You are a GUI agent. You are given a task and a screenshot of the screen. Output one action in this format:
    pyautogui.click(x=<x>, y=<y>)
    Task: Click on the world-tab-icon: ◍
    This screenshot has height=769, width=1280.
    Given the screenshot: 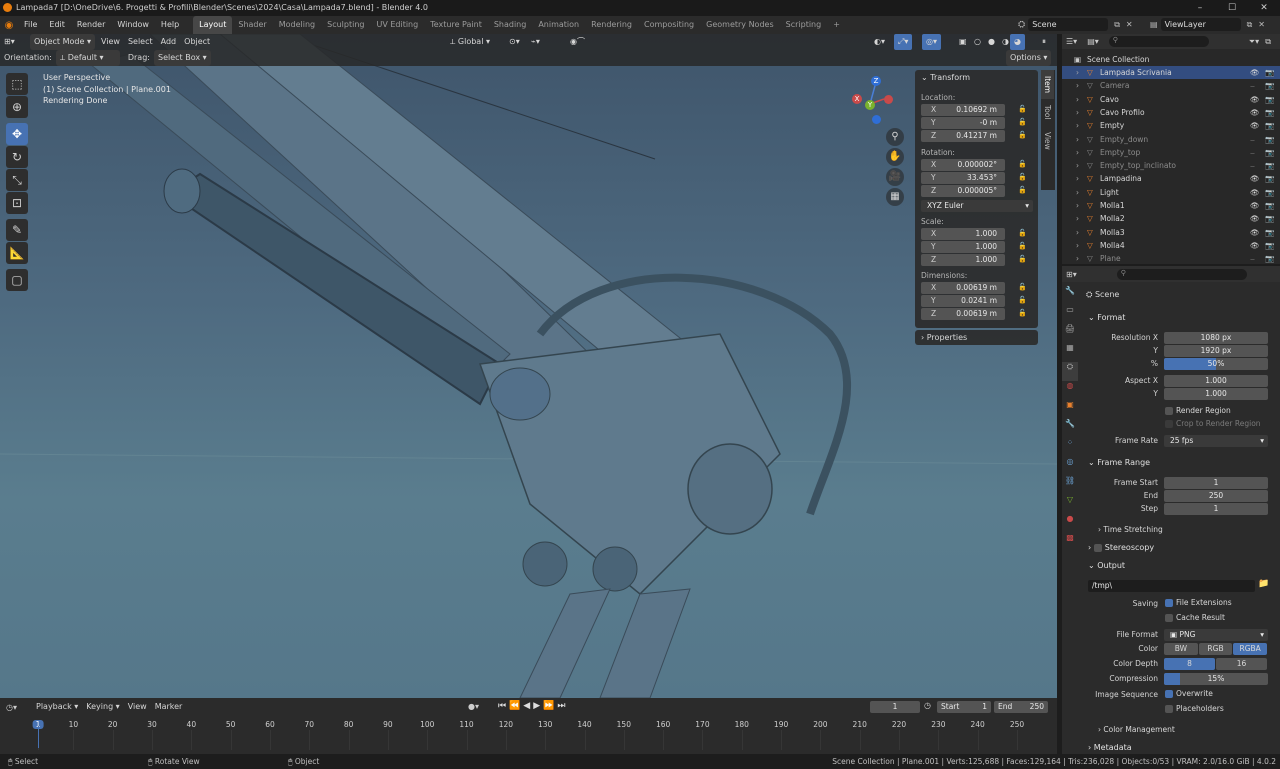 What is the action you would take?
    pyautogui.click(x=1070, y=390)
    